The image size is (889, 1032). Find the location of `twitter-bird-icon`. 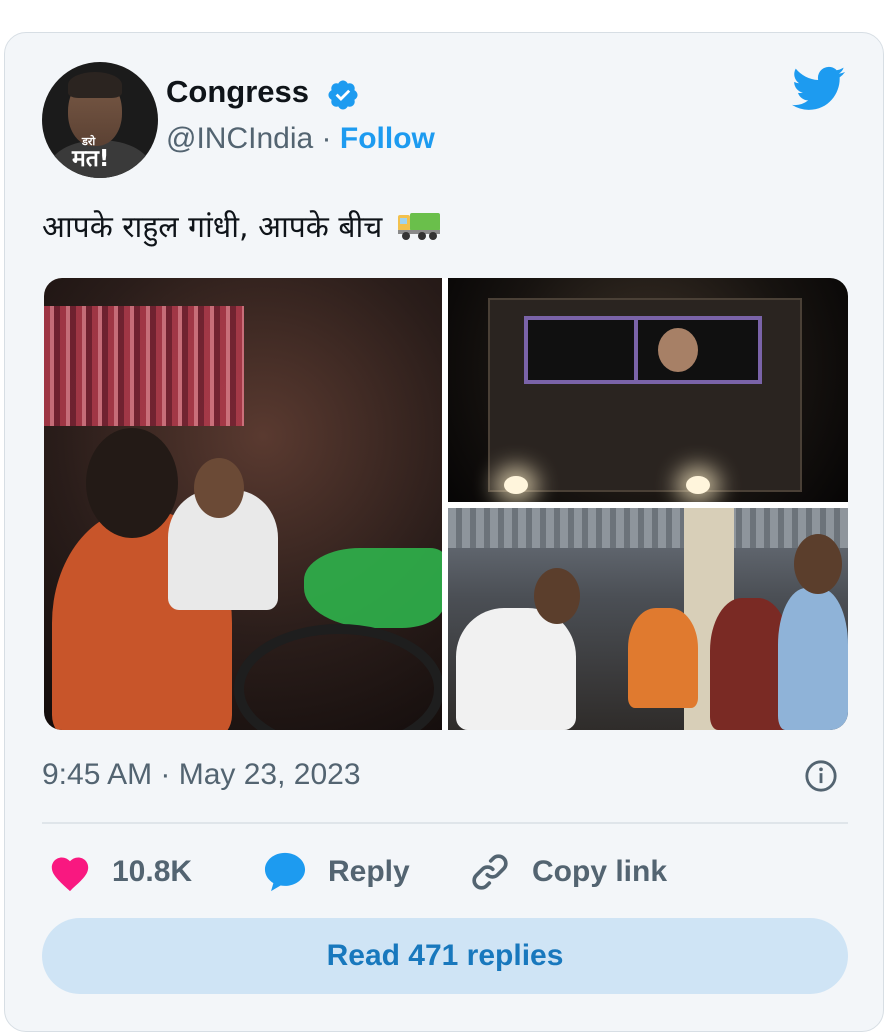

twitter-bird-icon is located at coordinates (819, 89).